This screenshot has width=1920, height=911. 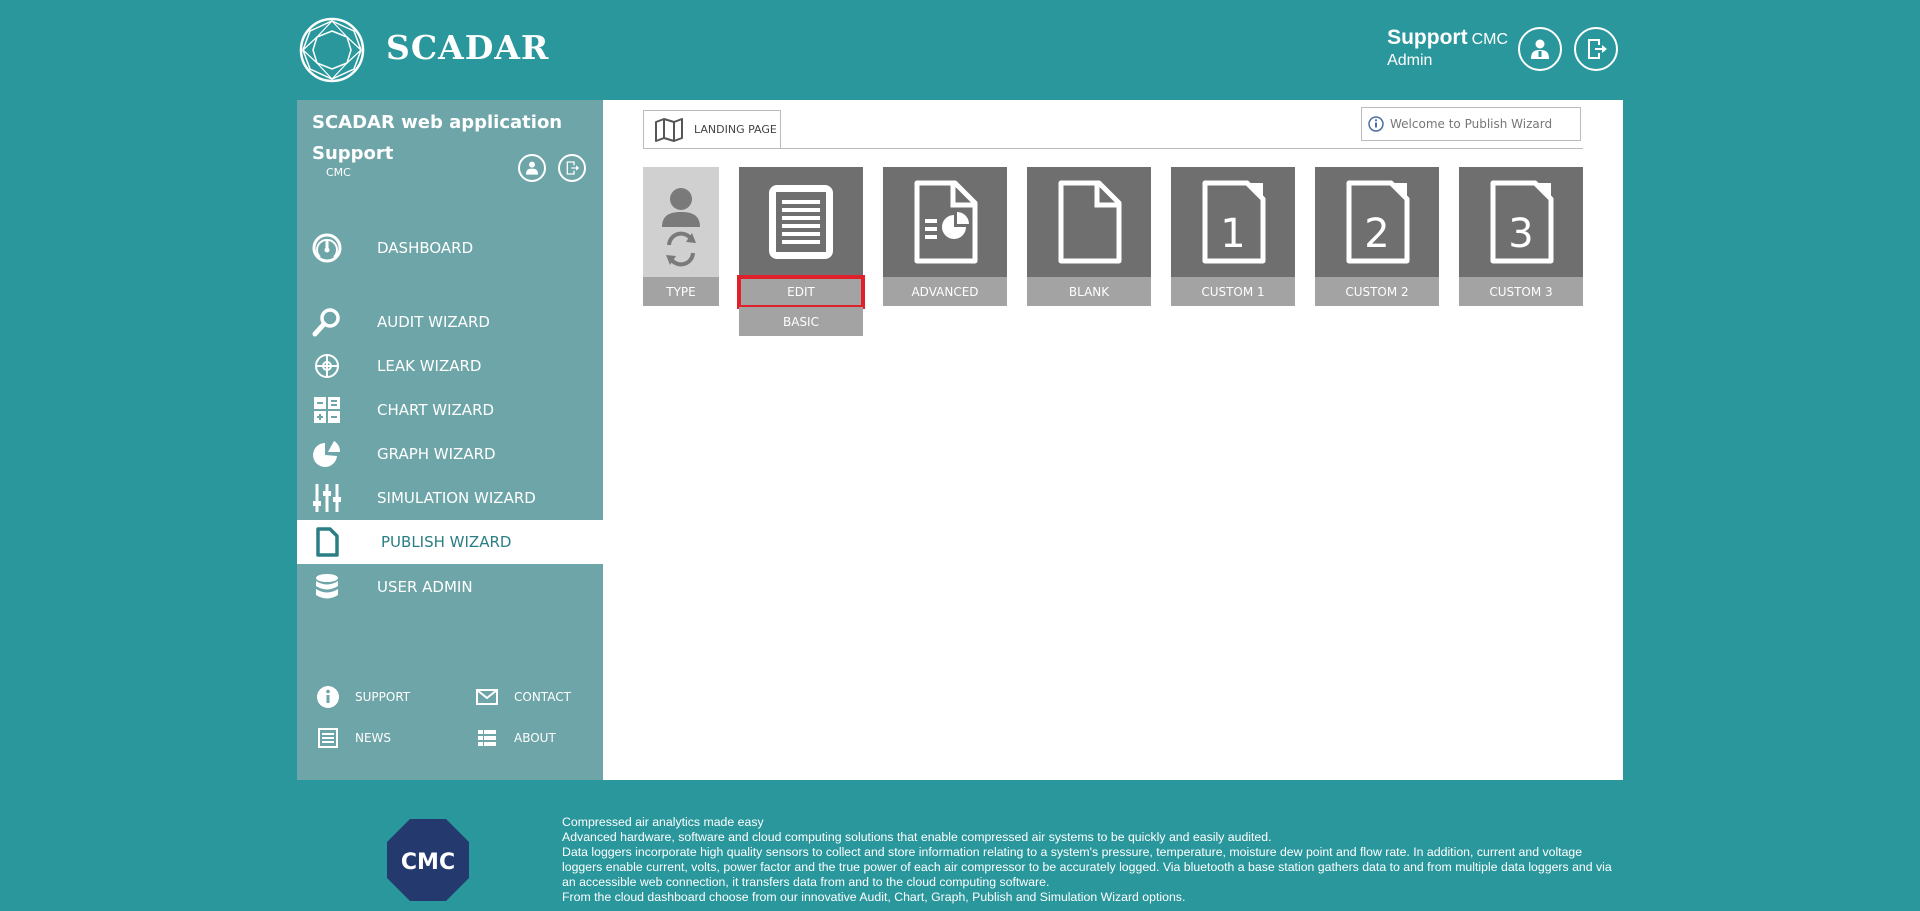 I want to click on map-icon, so click(x=669, y=129).